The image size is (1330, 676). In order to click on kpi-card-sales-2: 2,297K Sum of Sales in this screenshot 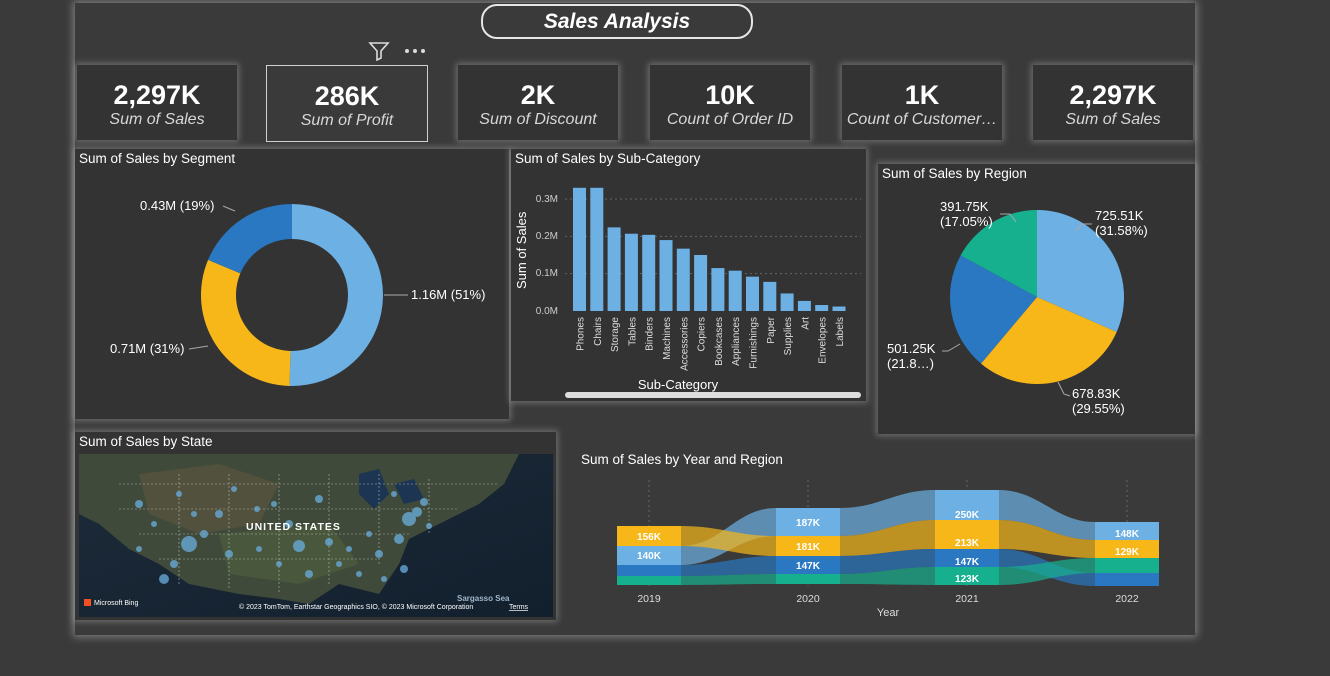, I will do `click(1113, 102)`.